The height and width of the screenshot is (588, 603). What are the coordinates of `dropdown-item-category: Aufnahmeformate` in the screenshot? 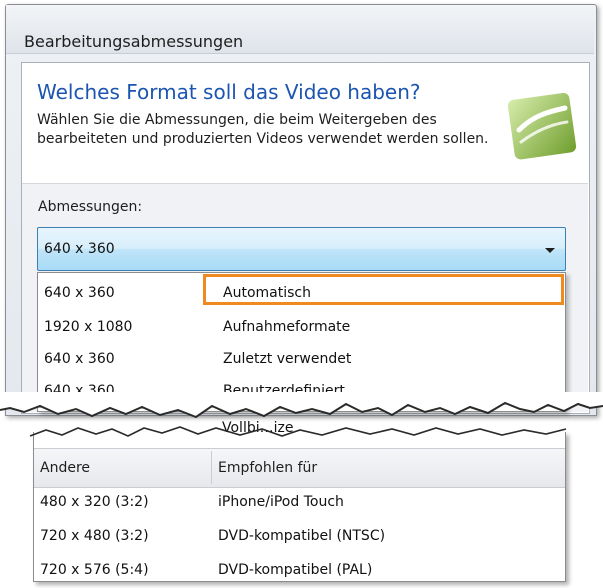 It's located at (287, 327).